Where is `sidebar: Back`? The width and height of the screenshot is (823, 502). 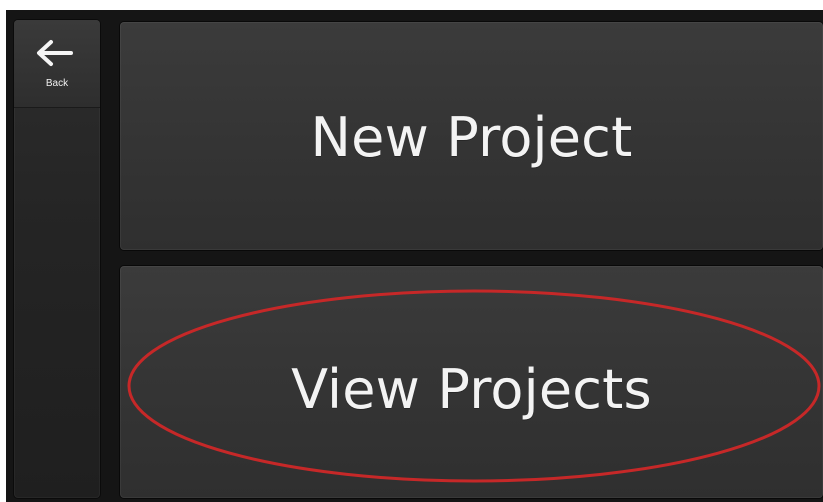
sidebar: Back is located at coordinates (57, 259).